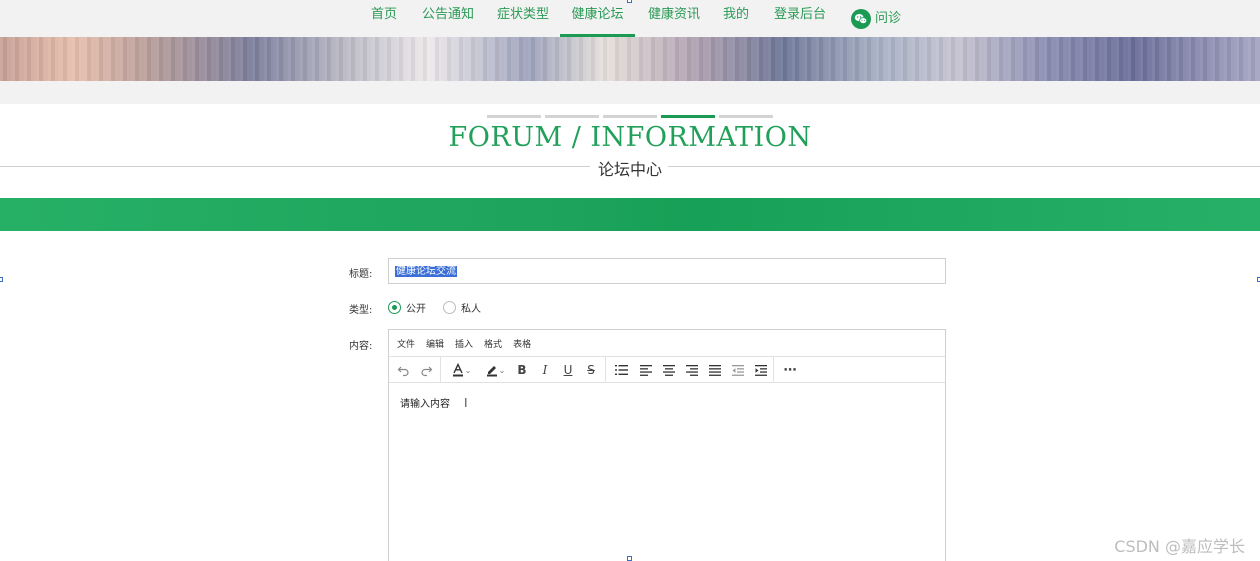 The width and height of the screenshot is (1260, 561). I want to click on nav-item-admin-login: 登录后台, so click(800, 18).